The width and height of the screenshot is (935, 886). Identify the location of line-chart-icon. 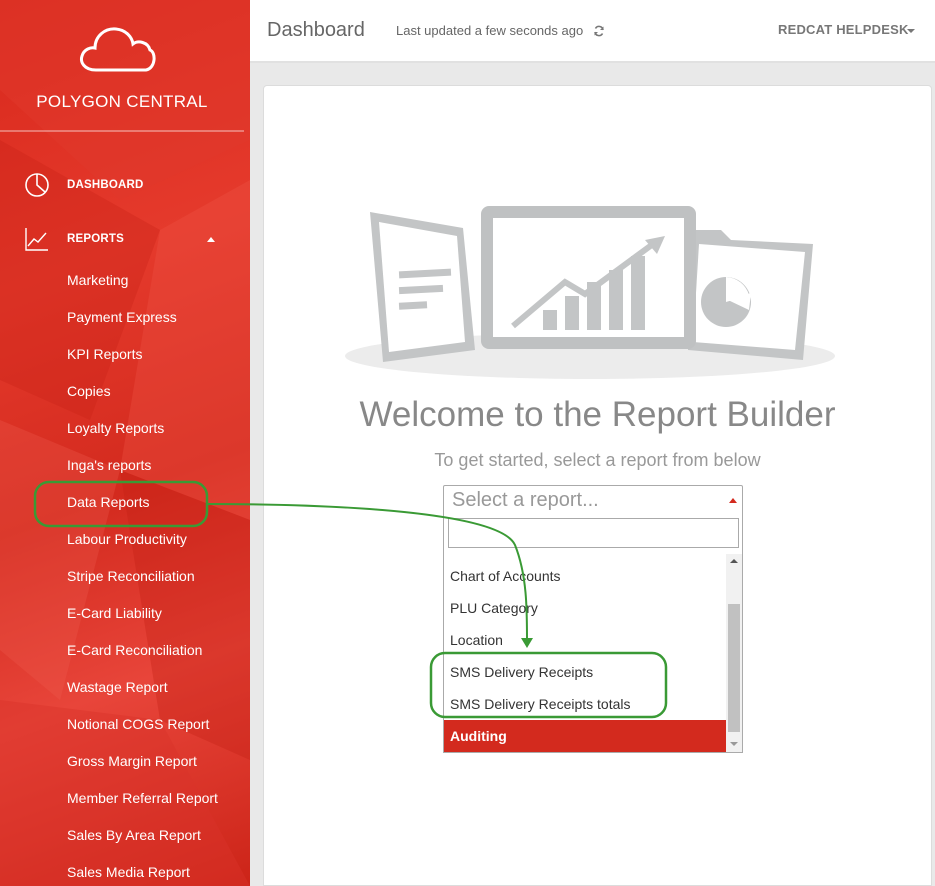
(36, 239).